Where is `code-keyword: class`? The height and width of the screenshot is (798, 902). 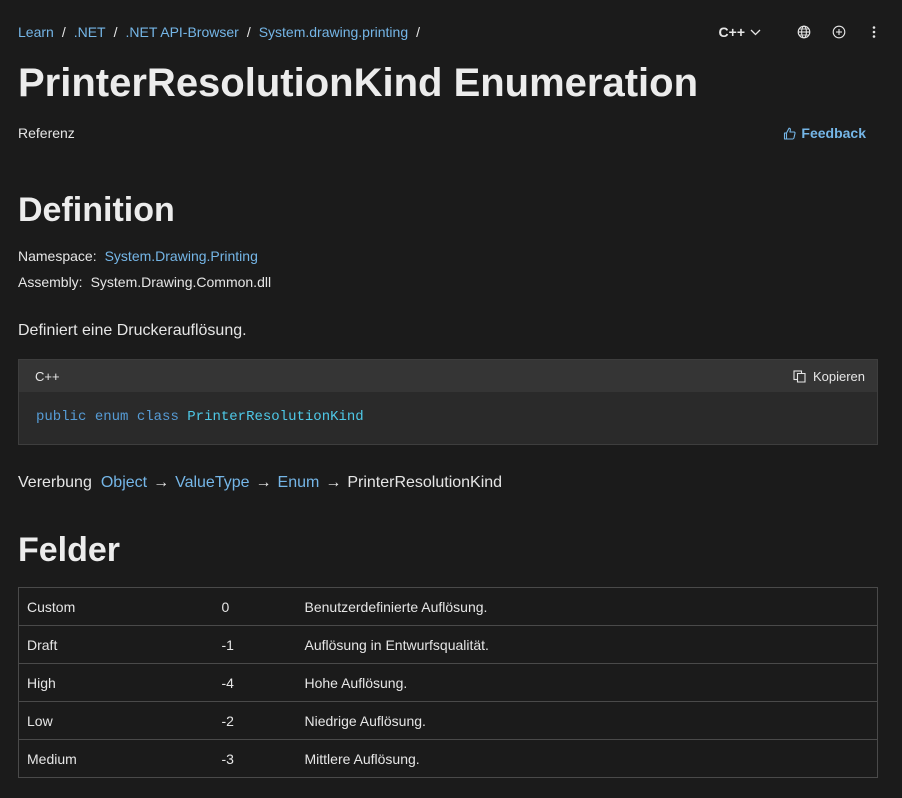
code-keyword: class is located at coordinates (157, 417).